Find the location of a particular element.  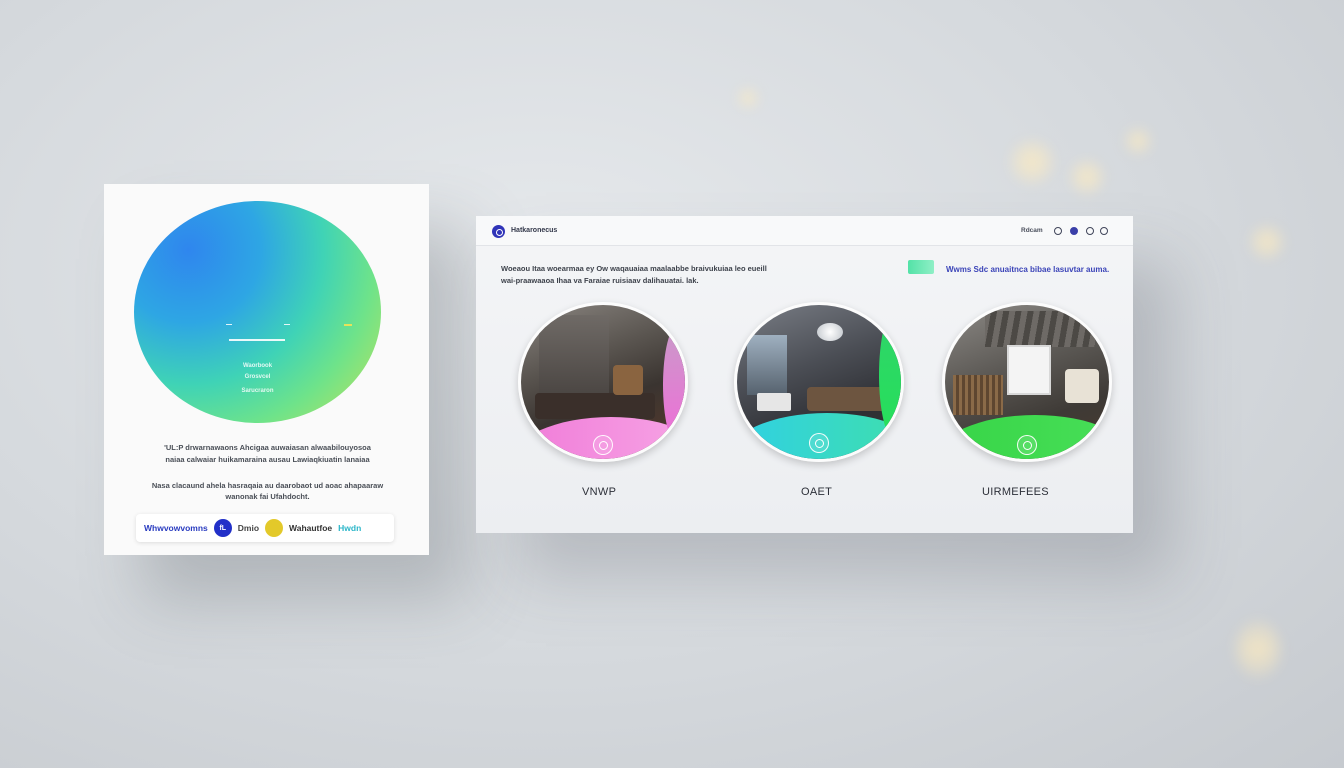

brand-name: Whwvowvomns is located at coordinates (176, 528).